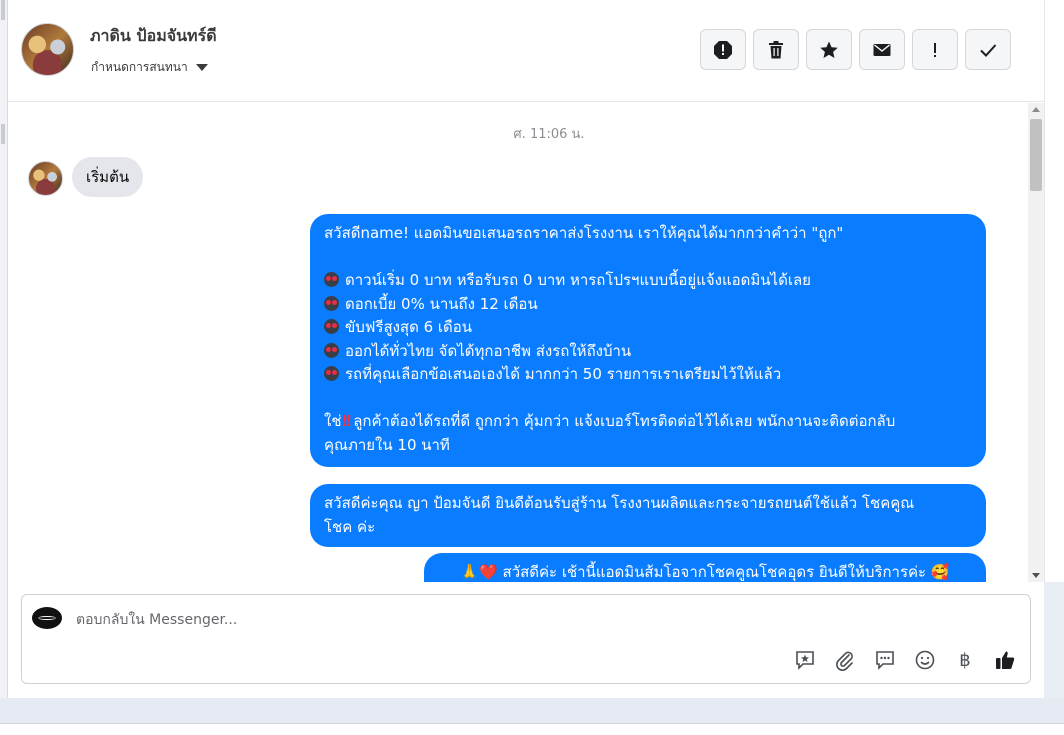 The height and width of the screenshot is (735, 1064). What do you see at coordinates (426, 620) in the screenshot?
I see `reply-input` at bounding box center [426, 620].